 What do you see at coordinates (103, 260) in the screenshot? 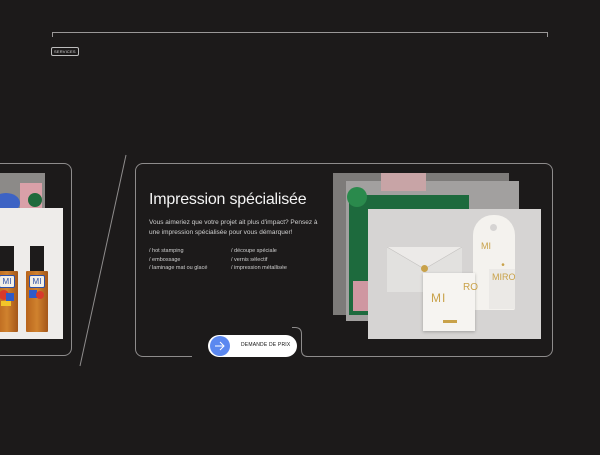
I see `divider-slash` at bounding box center [103, 260].